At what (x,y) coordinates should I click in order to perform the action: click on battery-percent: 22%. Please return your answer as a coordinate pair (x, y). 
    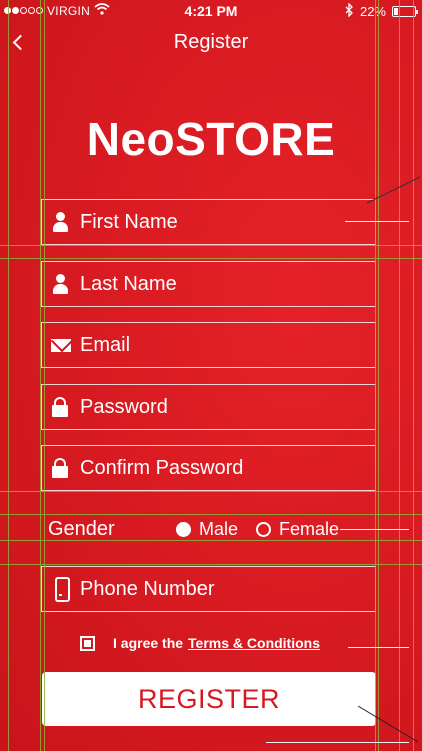
    Looking at the image, I should click on (372, 11).